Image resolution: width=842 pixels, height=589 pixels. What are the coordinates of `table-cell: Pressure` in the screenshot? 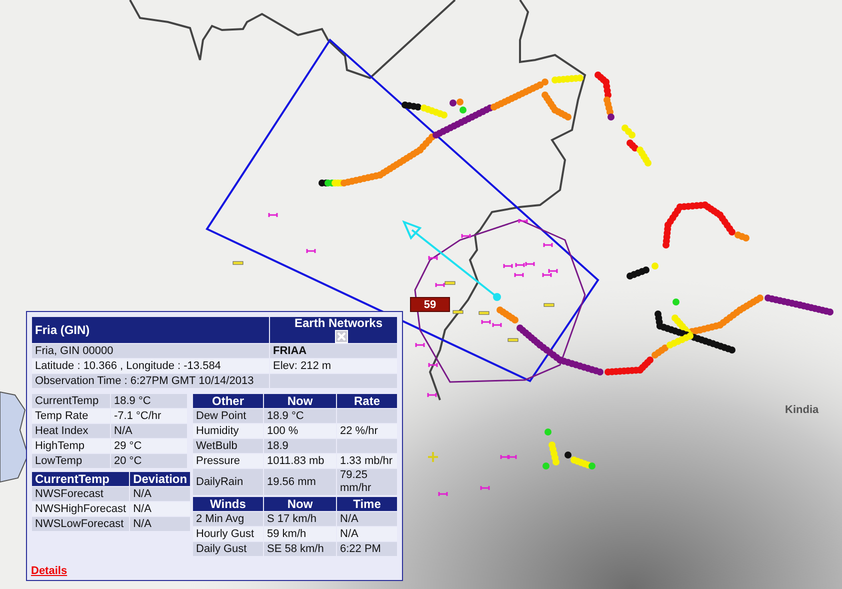 It's located at (228, 461).